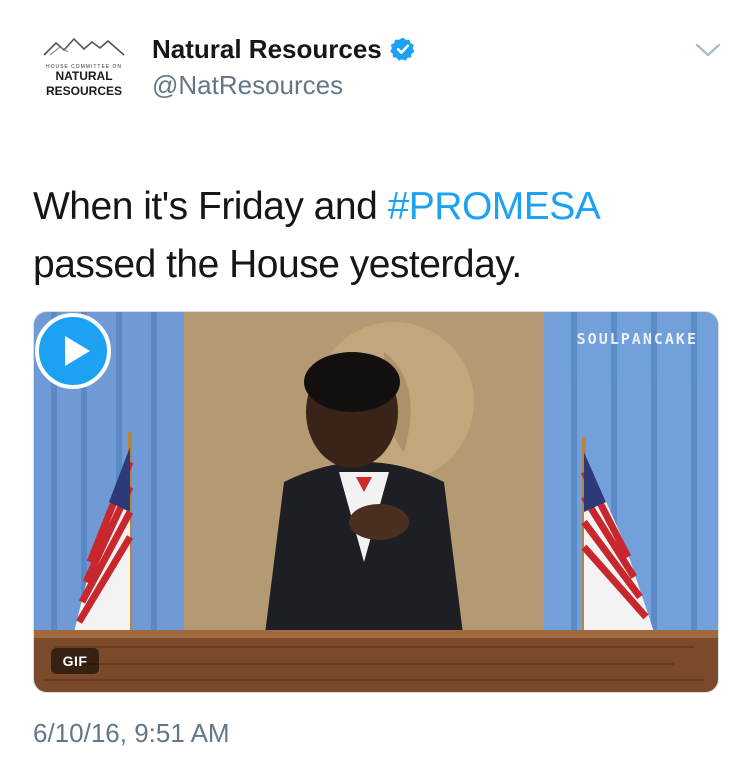  I want to click on tweet-text-part-2: passed the House yesterday., so click(277, 264).